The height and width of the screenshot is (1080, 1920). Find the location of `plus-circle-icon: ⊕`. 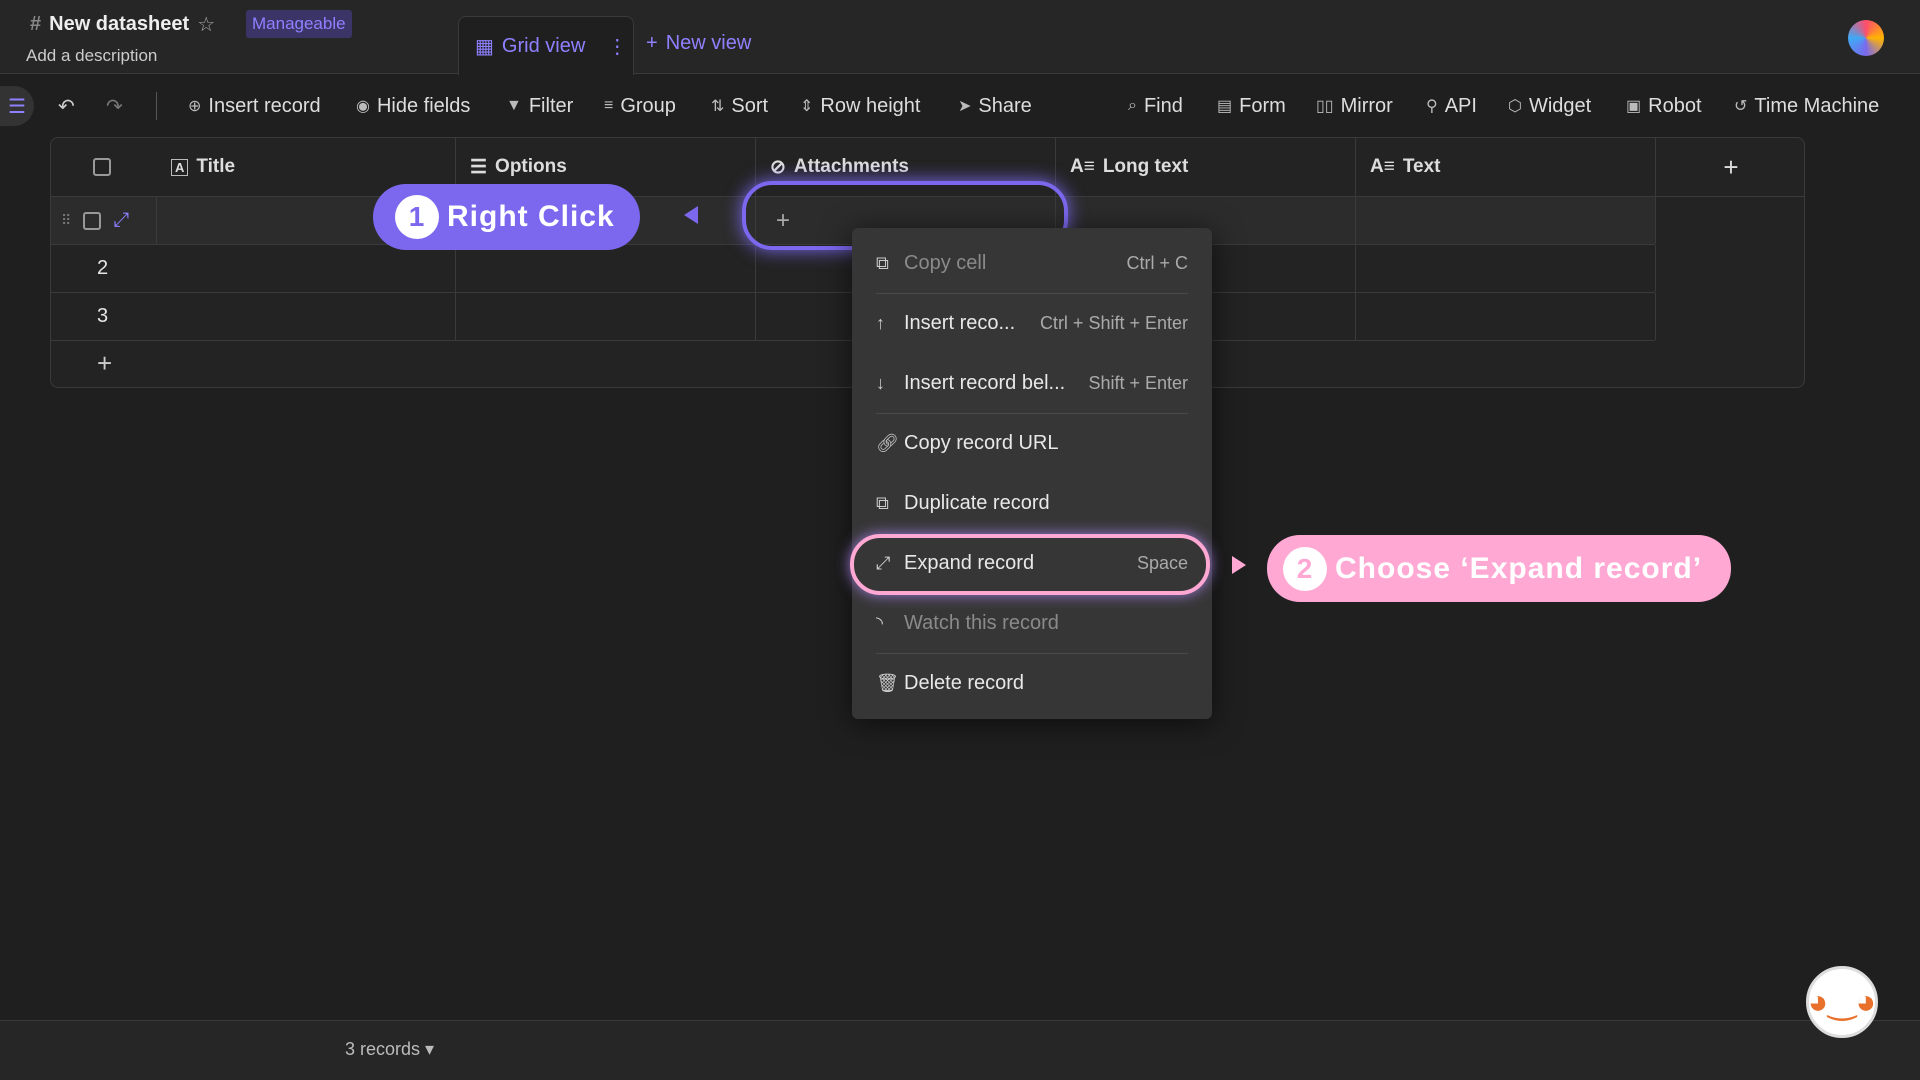

plus-circle-icon: ⊕ is located at coordinates (195, 106).